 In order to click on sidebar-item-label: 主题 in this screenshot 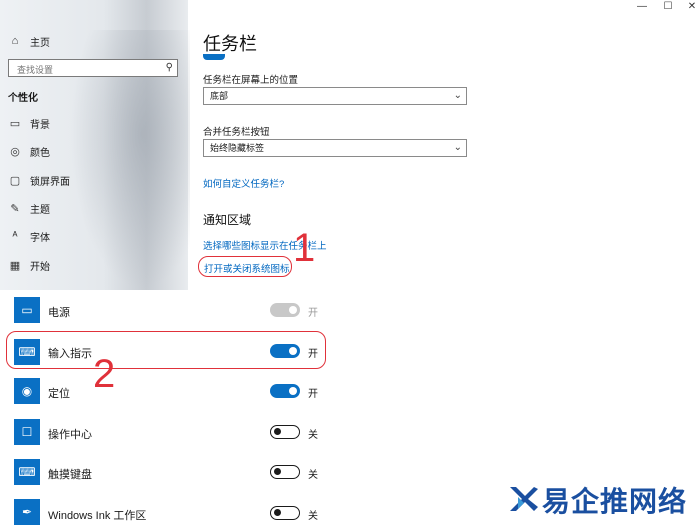, I will do `click(40, 210)`.